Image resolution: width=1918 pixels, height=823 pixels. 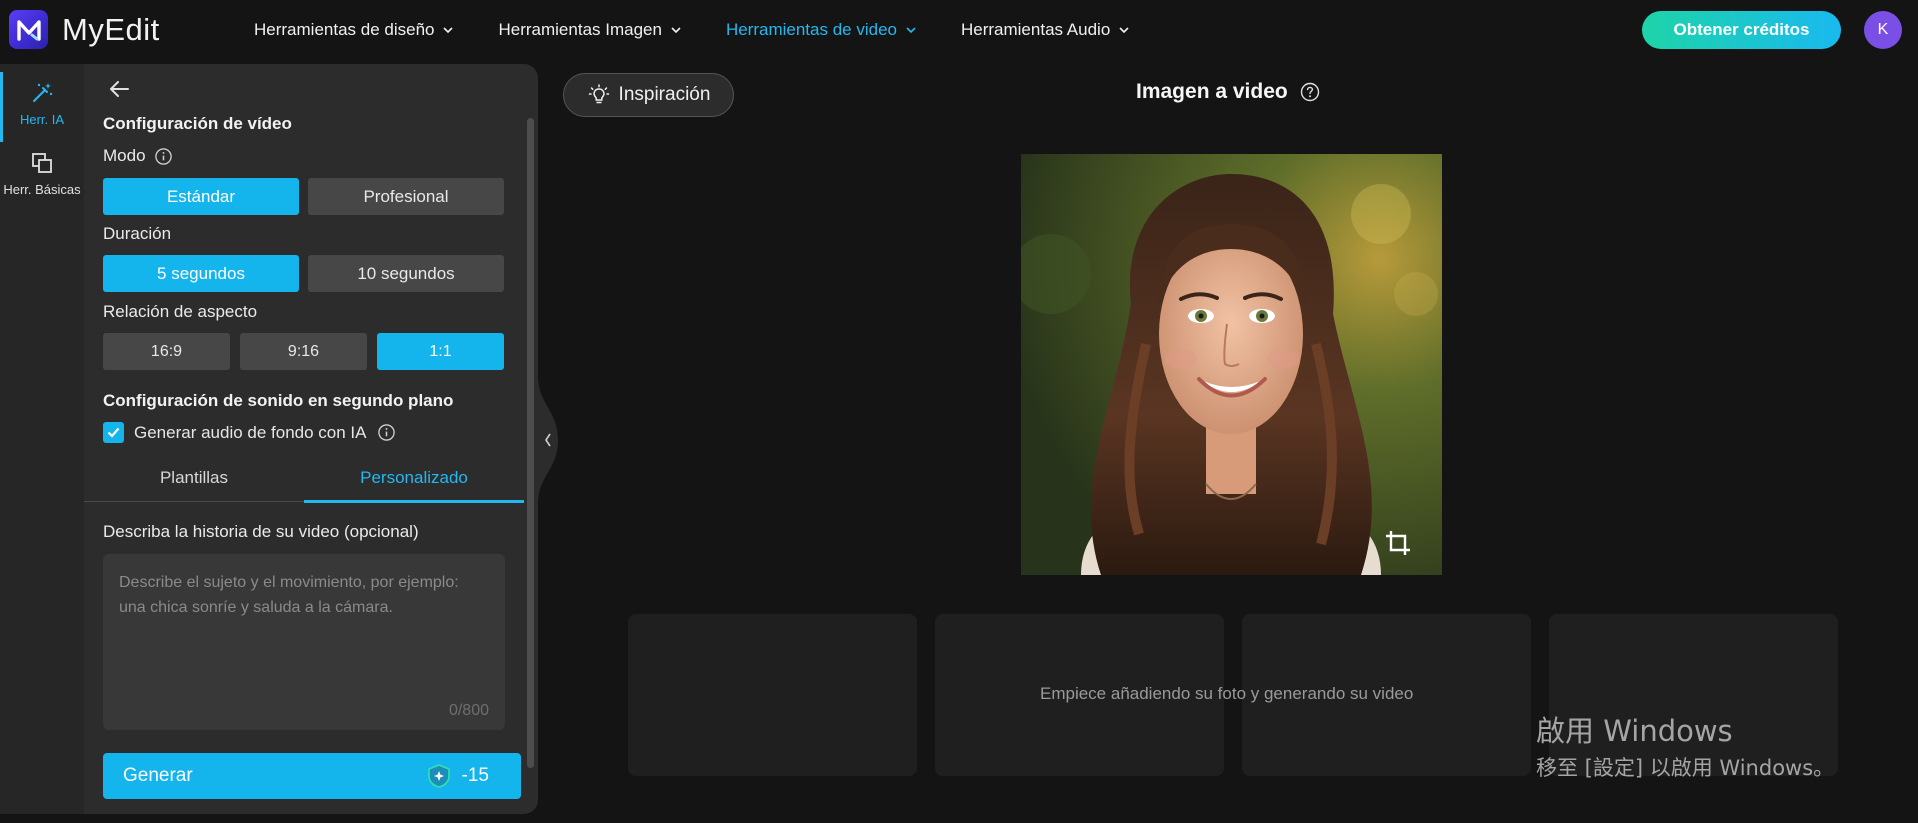 I want to click on aspect-9-16-button: 9:16, so click(x=303, y=351).